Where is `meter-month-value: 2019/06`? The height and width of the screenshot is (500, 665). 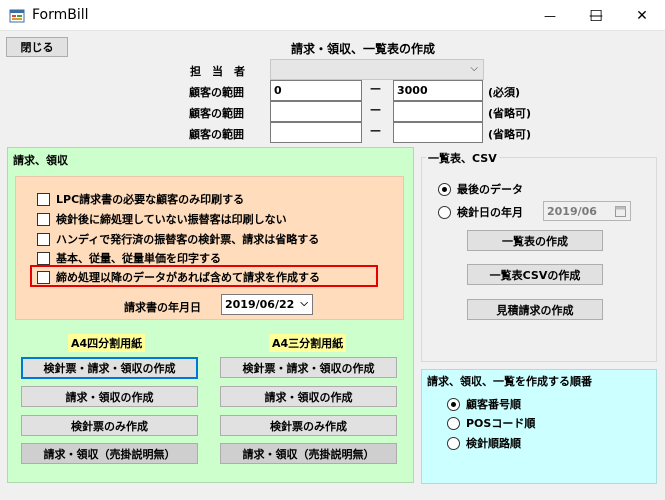 meter-month-value: 2019/06 is located at coordinates (572, 211).